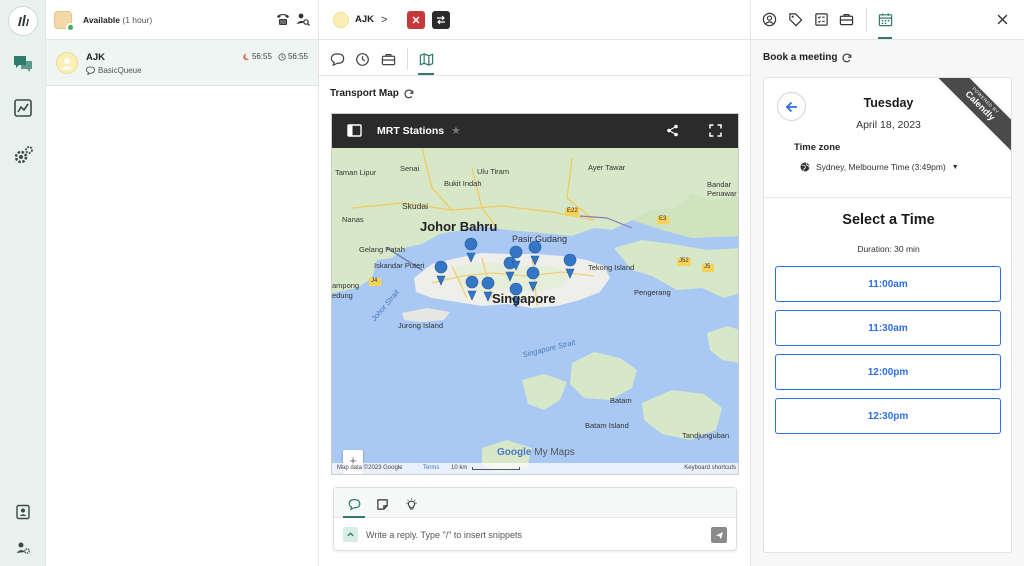 This screenshot has width=1024, height=566. I want to click on tab-suggestions, so click(411, 504).